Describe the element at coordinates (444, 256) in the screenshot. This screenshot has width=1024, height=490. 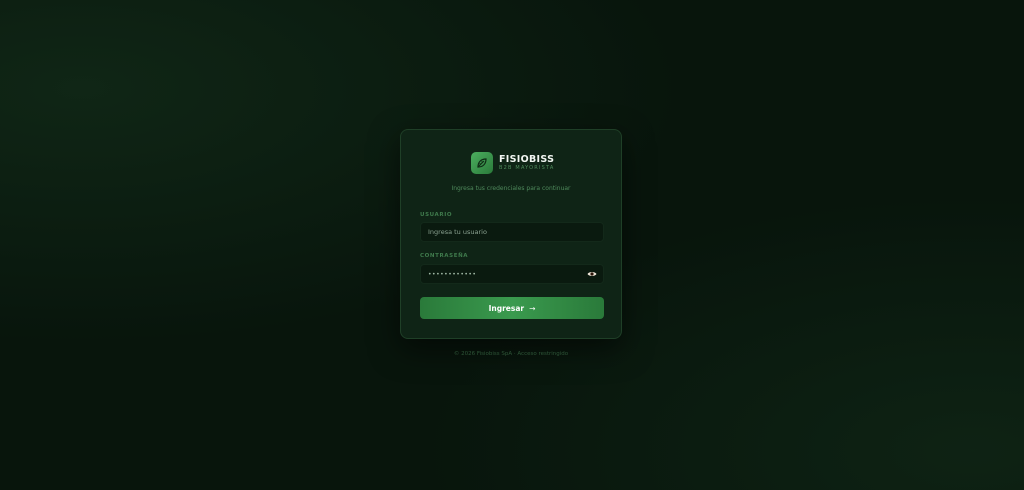
I see `password-label: CONTRASEÑA` at that location.